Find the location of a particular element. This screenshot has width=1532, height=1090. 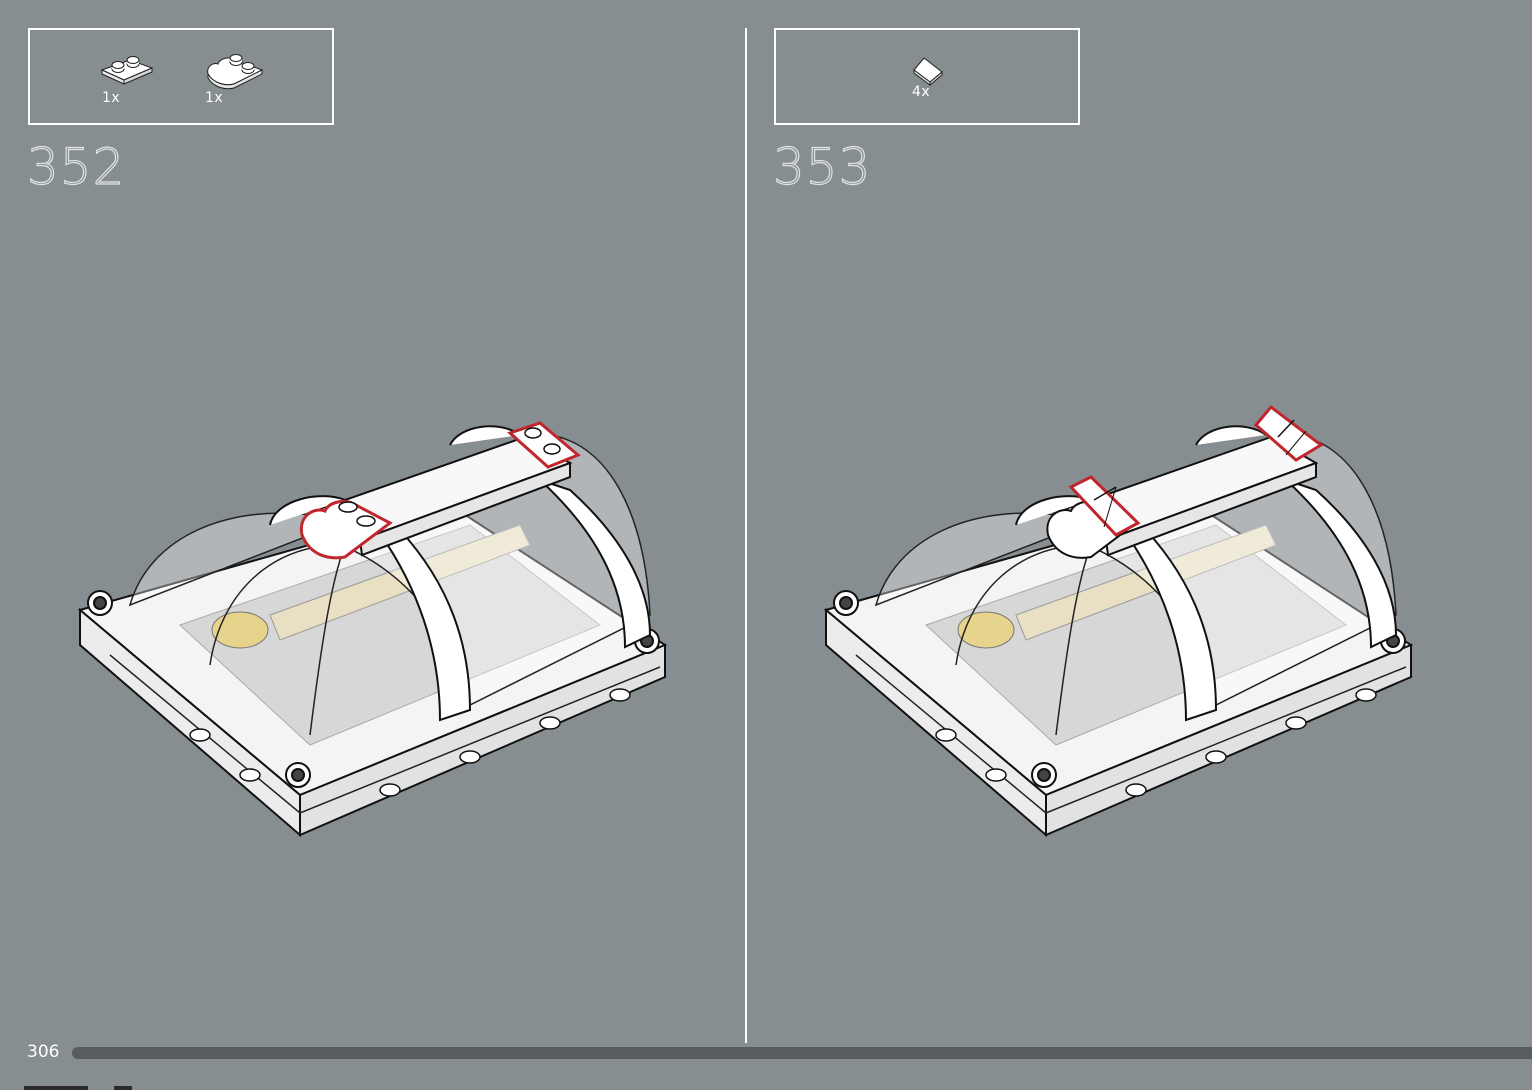

step-number: 353 is located at coordinates (822, 167).